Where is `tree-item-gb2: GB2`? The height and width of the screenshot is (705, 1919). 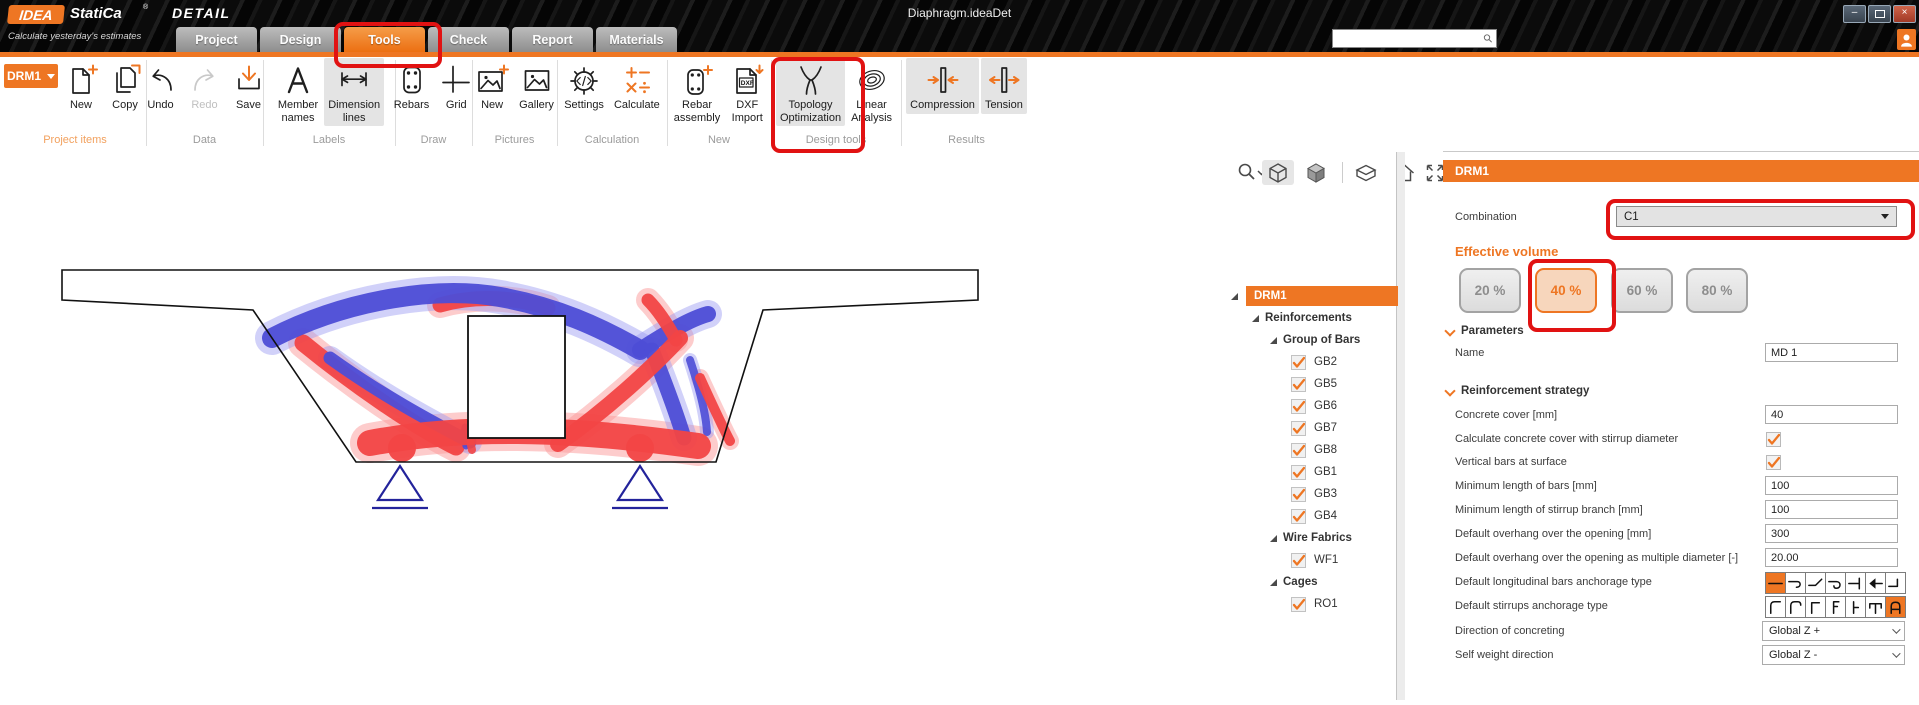 tree-item-gb2: GB2 is located at coordinates (1314, 362).